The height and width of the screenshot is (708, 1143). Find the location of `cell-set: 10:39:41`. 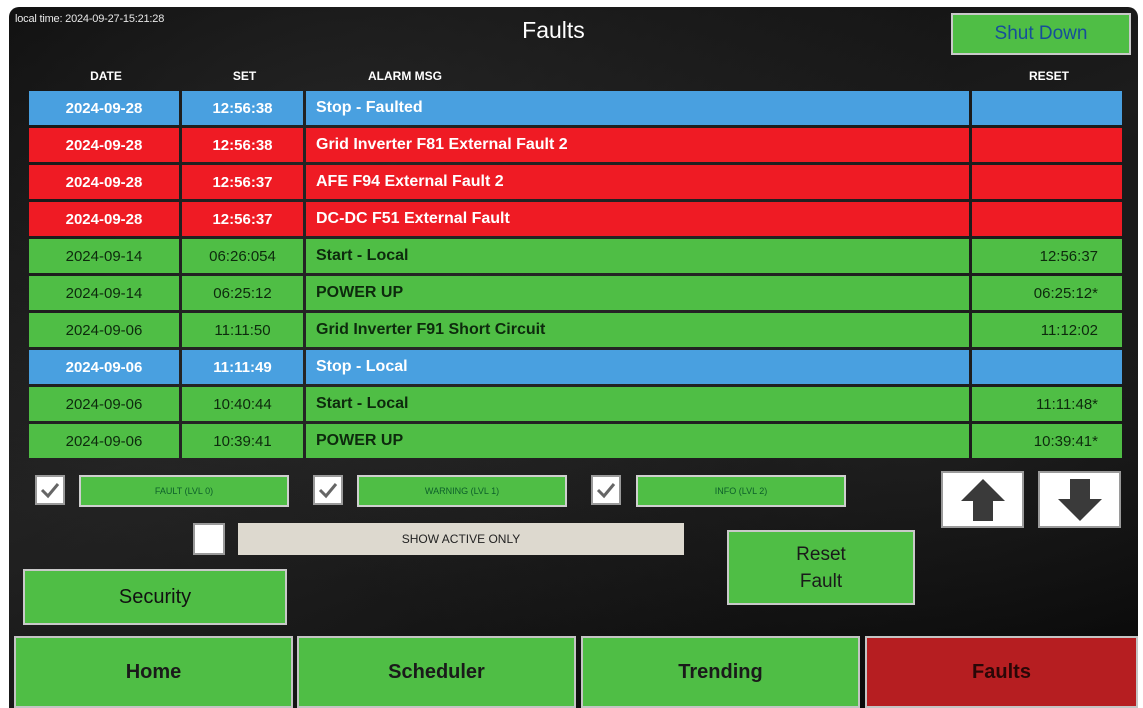

cell-set: 10:39:41 is located at coordinates (242, 441).